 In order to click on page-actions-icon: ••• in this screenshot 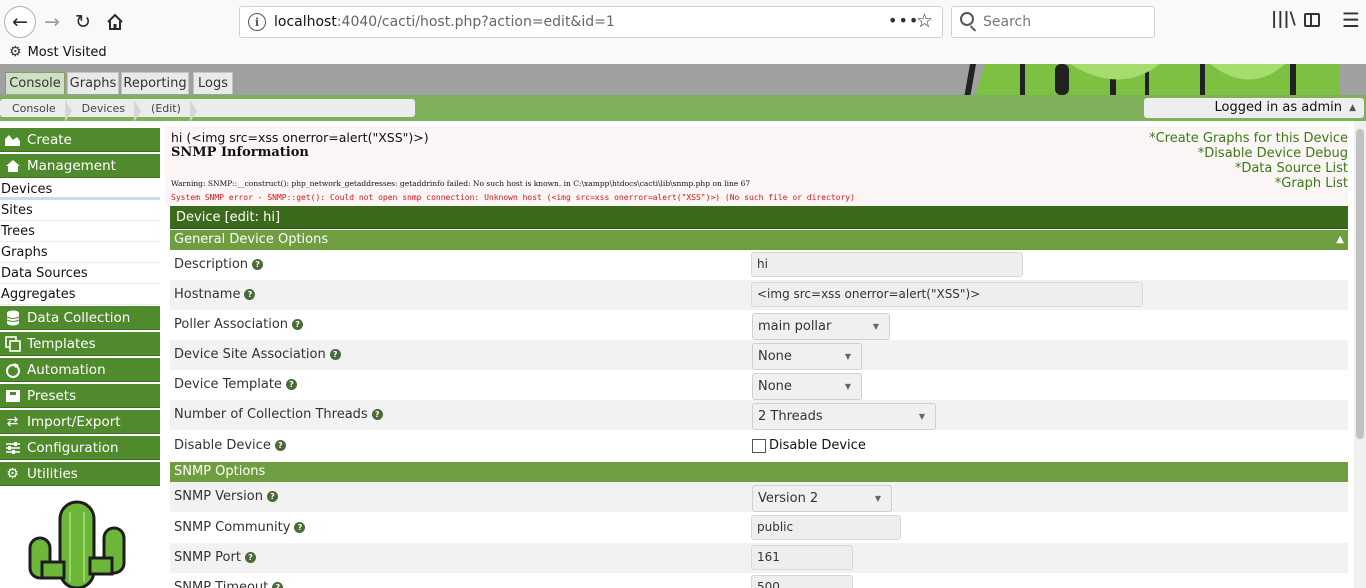, I will do `click(903, 20)`.